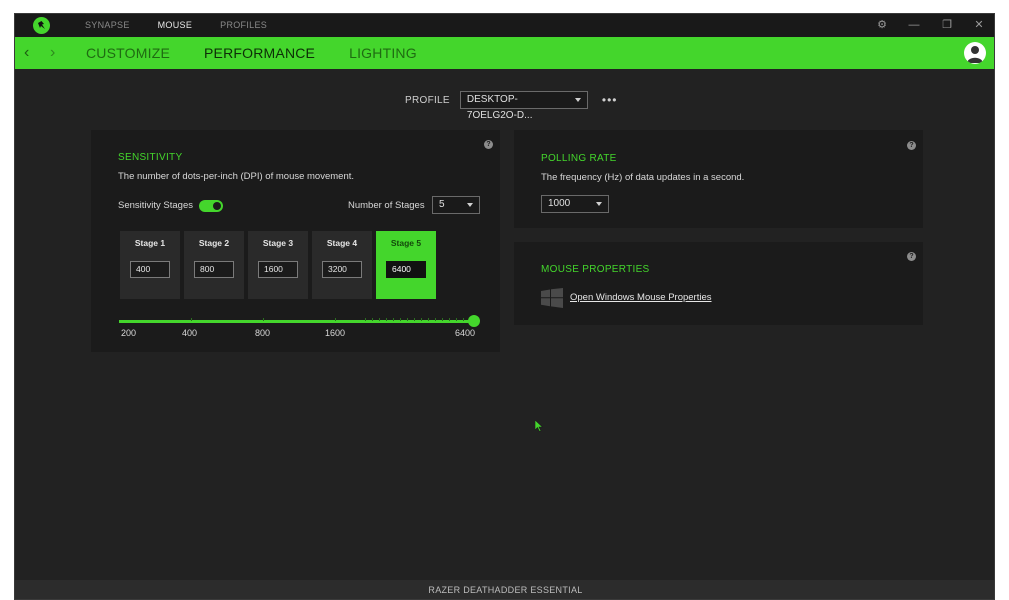 The width and height of the screenshot is (1009, 600). I want to click on stage-label: Stage 5, so click(406, 243).